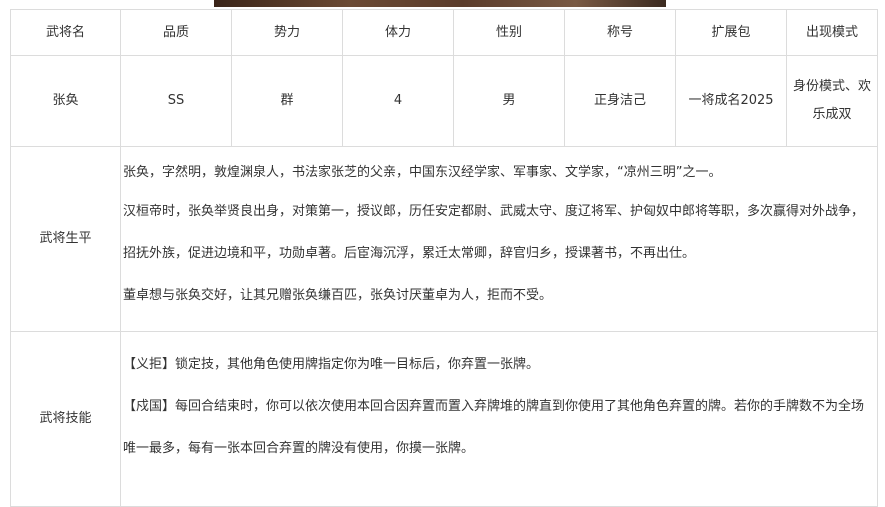 The height and width of the screenshot is (507, 885). Describe the element at coordinates (509, 101) in the screenshot. I see `general-gender: 男` at that location.